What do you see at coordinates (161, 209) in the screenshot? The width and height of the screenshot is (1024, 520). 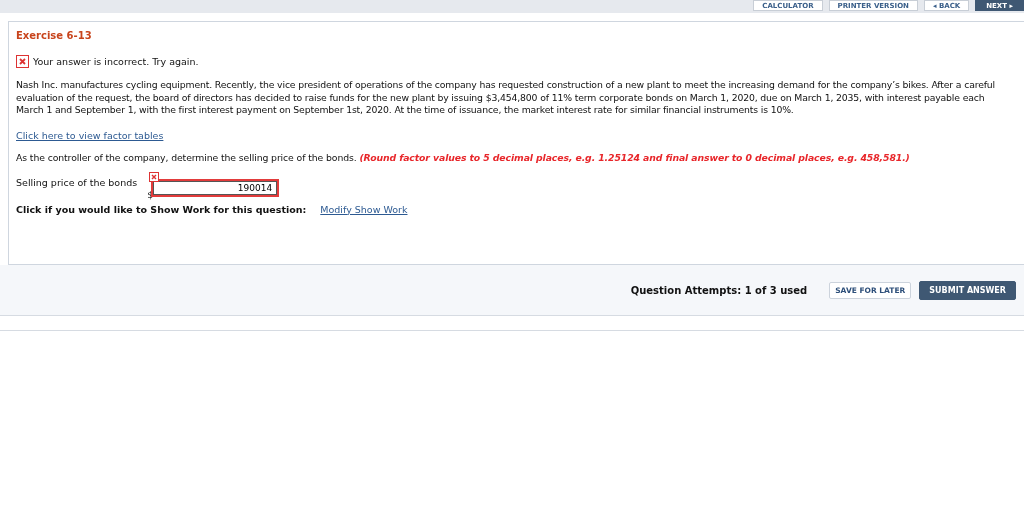 I see `show-work-label: Click if you would like to Show Work for this question:` at bounding box center [161, 209].